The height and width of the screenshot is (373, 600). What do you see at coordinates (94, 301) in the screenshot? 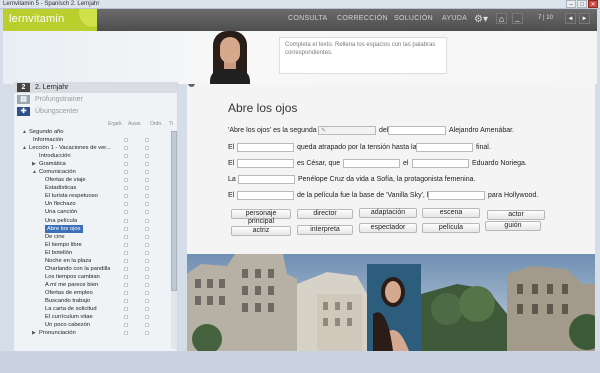
I see `tree-item: Buscando trabajo` at bounding box center [94, 301].